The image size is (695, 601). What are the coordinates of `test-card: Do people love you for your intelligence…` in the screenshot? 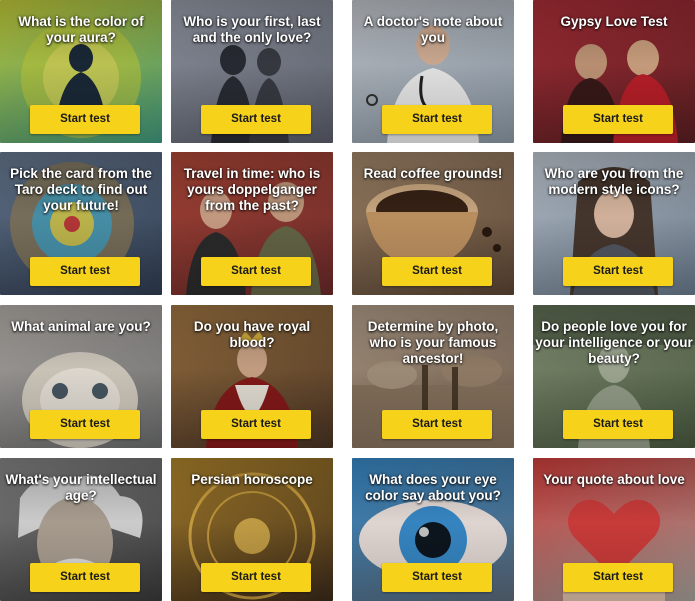 It's located at (614, 376).